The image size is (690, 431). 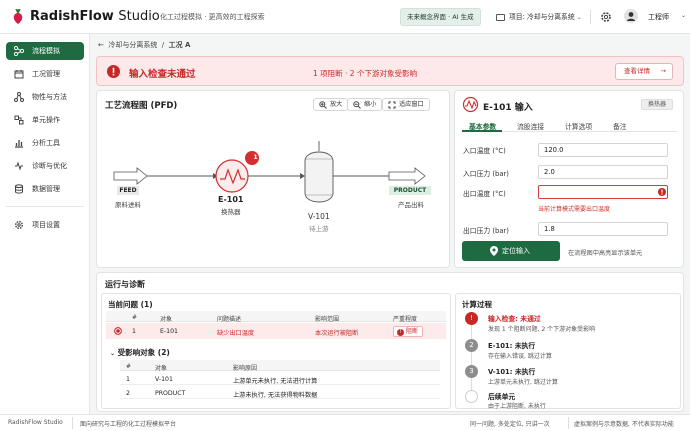 What do you see at coordinates (45, 97) in the screenshot?
I see `sidebar-item-properties: 物性与方法` at bounding box center [45, 97].